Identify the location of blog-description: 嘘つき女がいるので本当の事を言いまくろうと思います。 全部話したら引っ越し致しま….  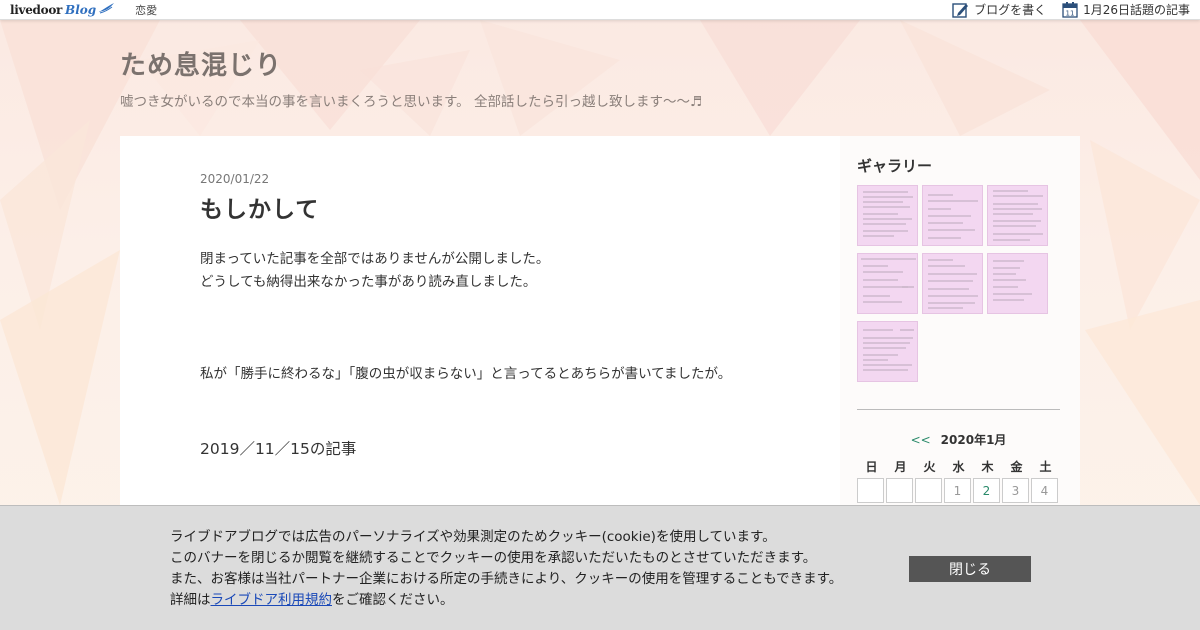
(411, 102).